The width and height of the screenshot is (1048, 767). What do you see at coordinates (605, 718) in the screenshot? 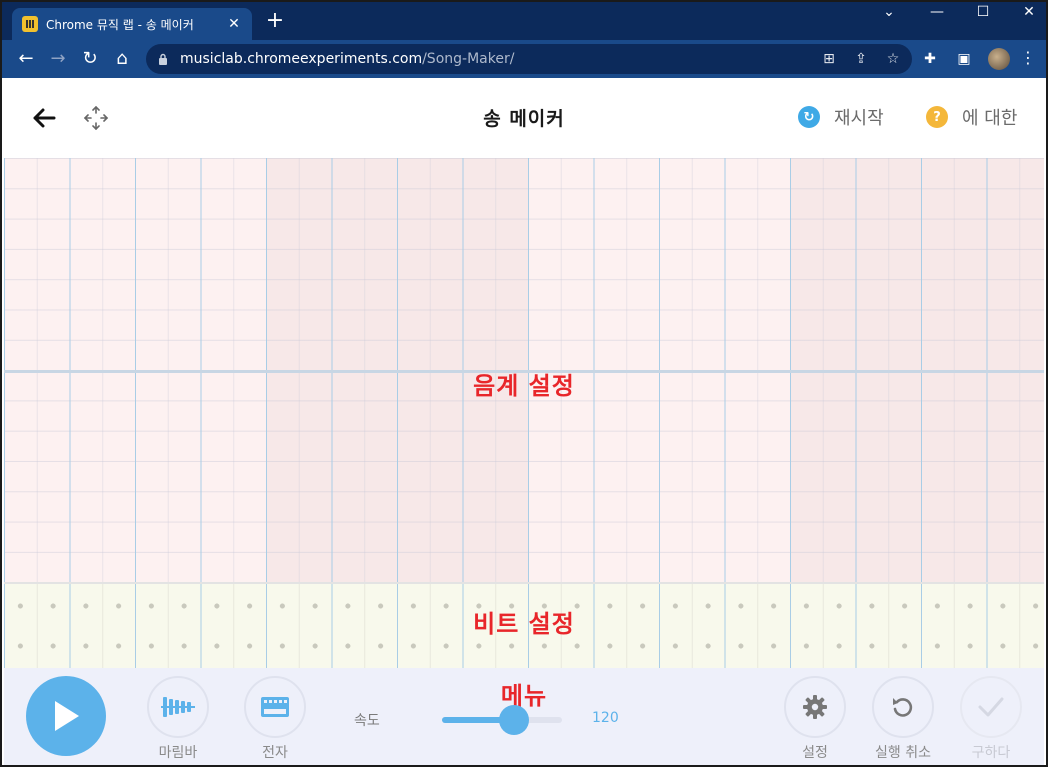
I see `tempo-value: 120` at bounding box center [605, 718].